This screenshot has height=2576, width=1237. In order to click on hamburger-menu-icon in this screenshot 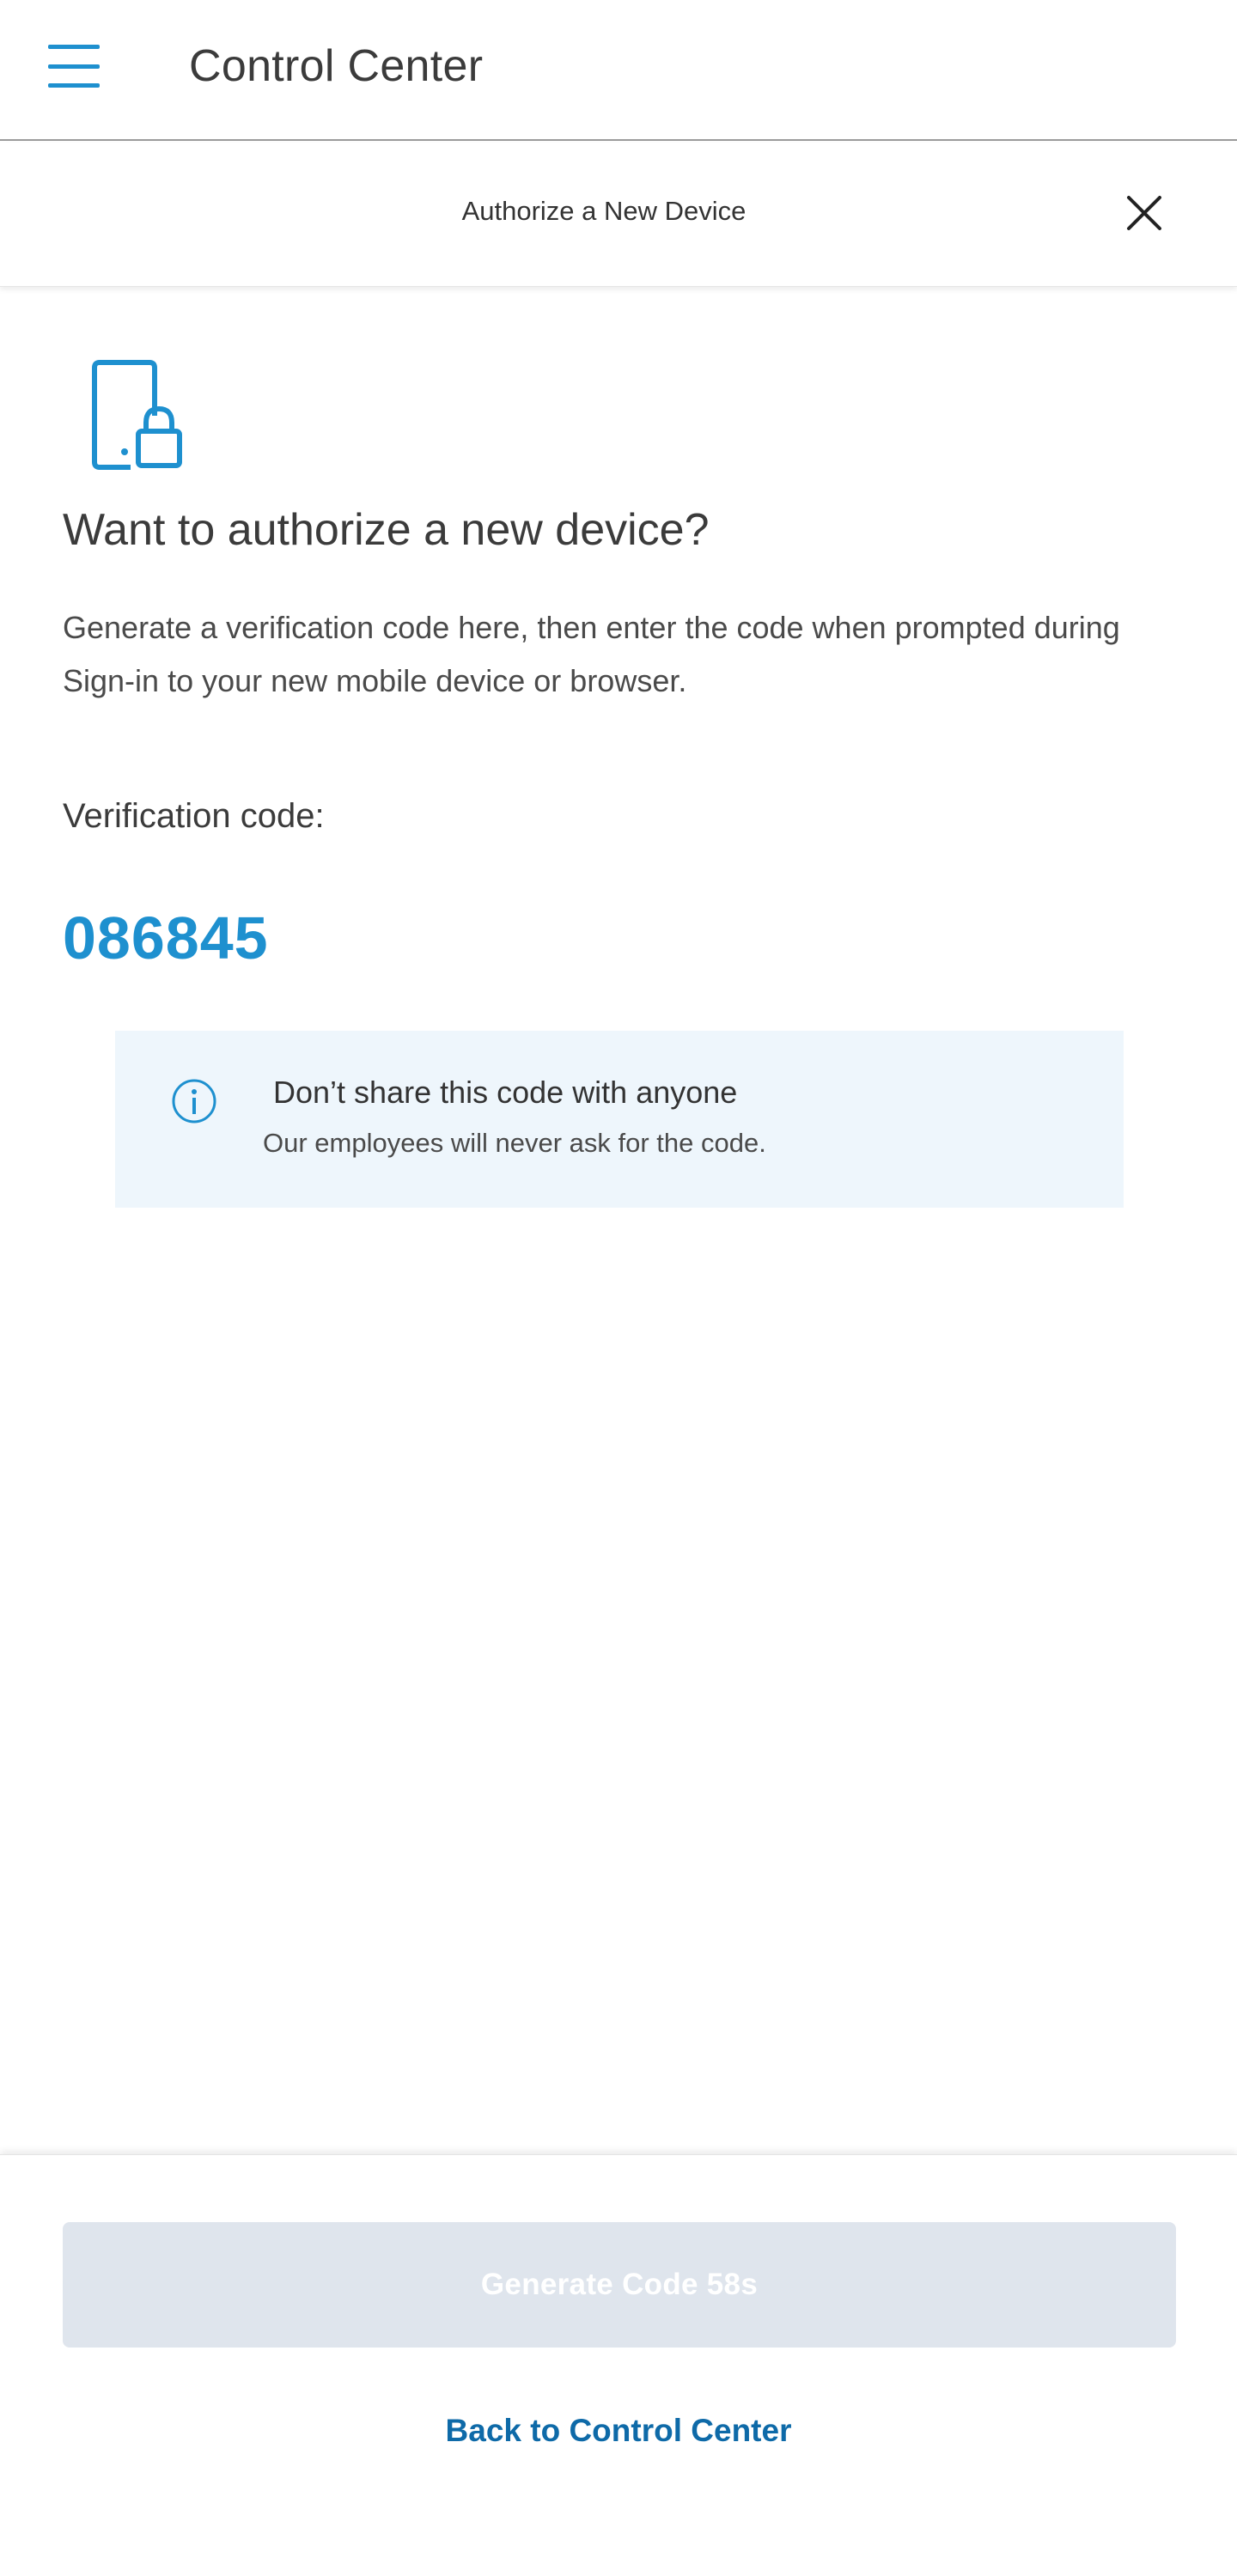, I will do `click(74, 66)`.